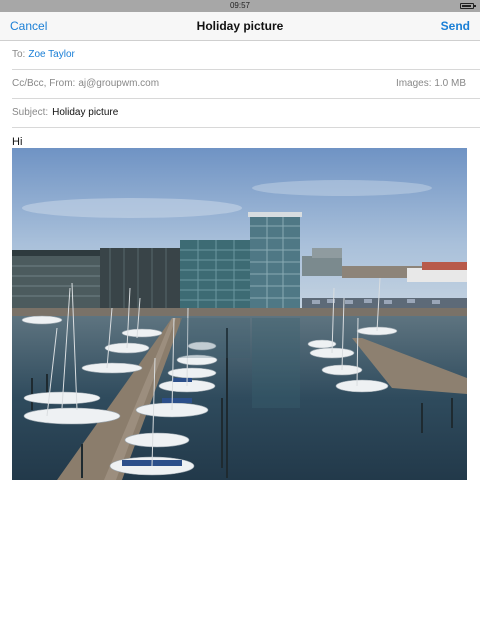 The image size is (480, 640). Describe the element at coordinates (246, 113) in the screenshot. I see `subject-field: Subject: Holiday picture` at that location.